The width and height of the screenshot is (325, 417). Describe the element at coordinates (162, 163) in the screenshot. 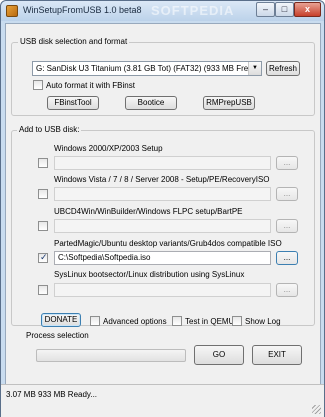

I see `source-path-xp` at that location.